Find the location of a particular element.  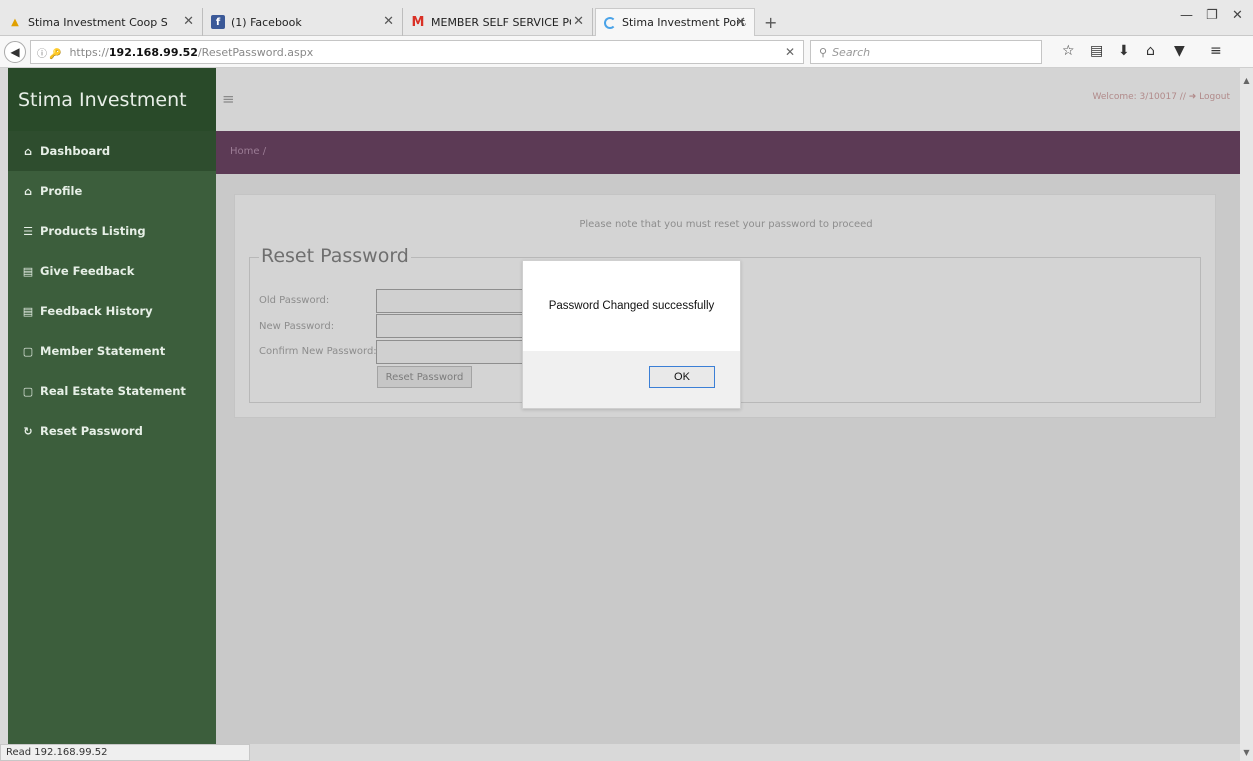

gmail-favicon-icon: M is located at coordinates (418, 22).